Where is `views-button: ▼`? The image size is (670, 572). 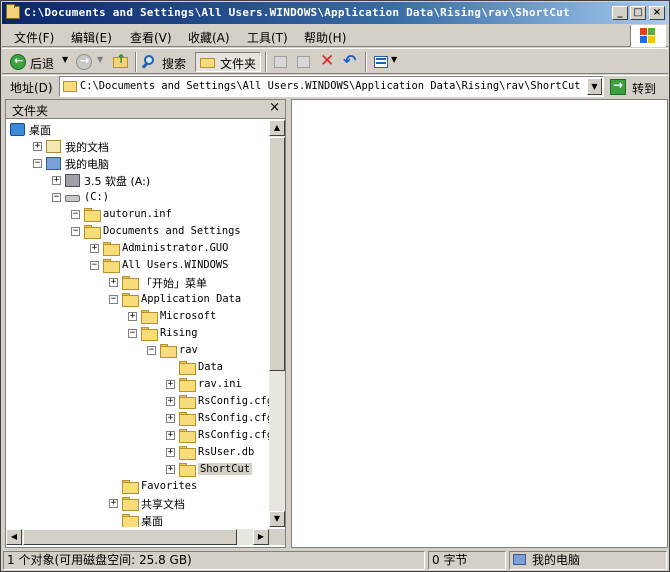
views-button: ▼ is located at coordinates (386, 62).